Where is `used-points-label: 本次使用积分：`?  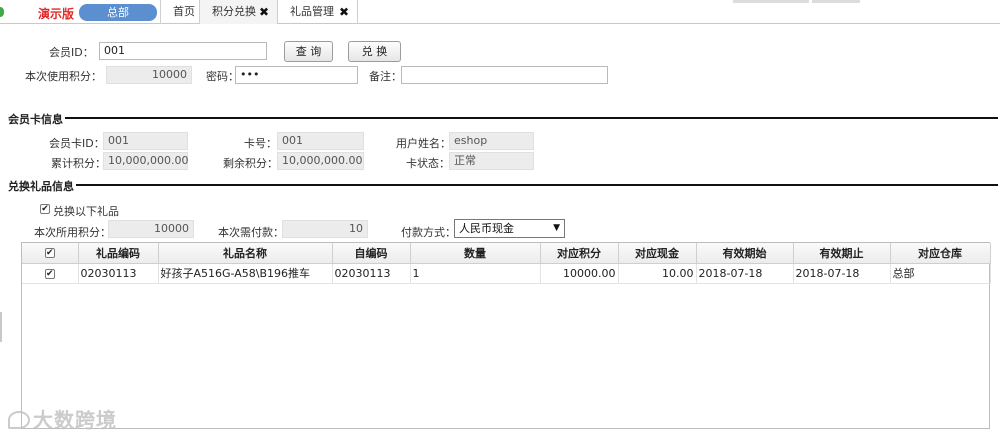 used-points-label: 本次使用积分： is located at coordinates (63, 76).